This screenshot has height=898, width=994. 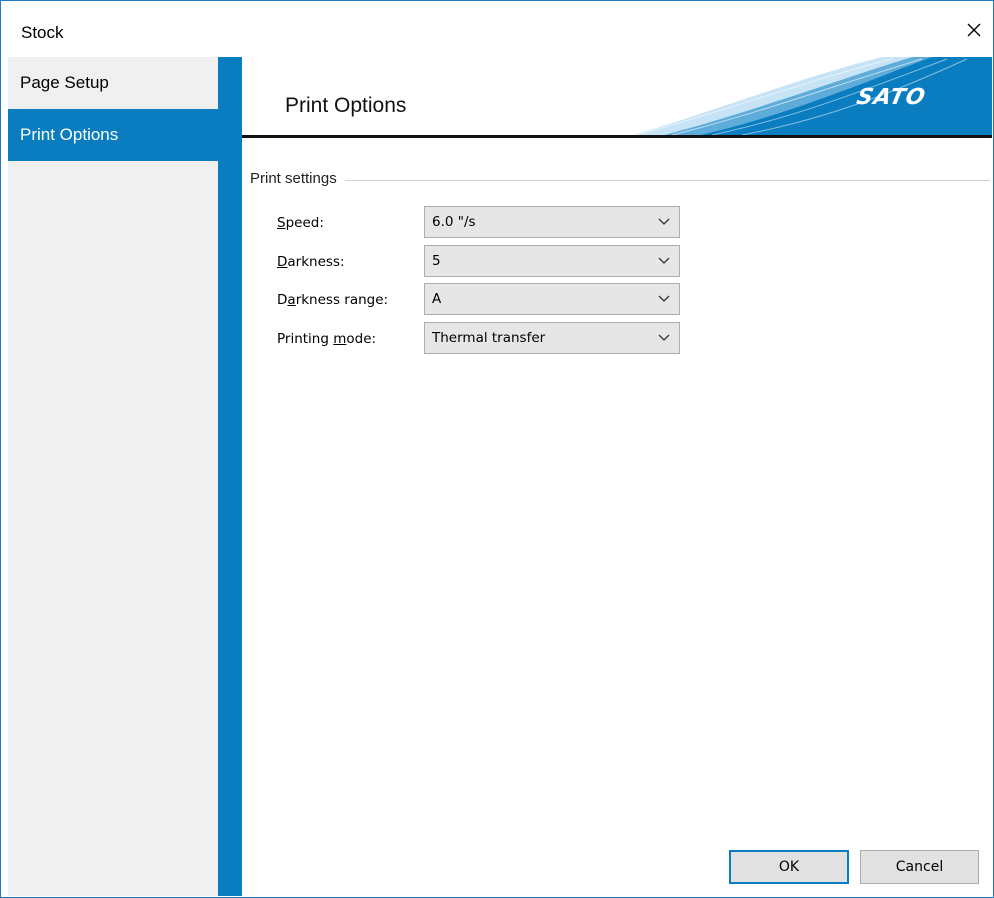 What do you see at coordinates (552, 222) in the screenshot?
I see `speed-dropdown: 6.0 "/s` at bounding box center [552, 222].